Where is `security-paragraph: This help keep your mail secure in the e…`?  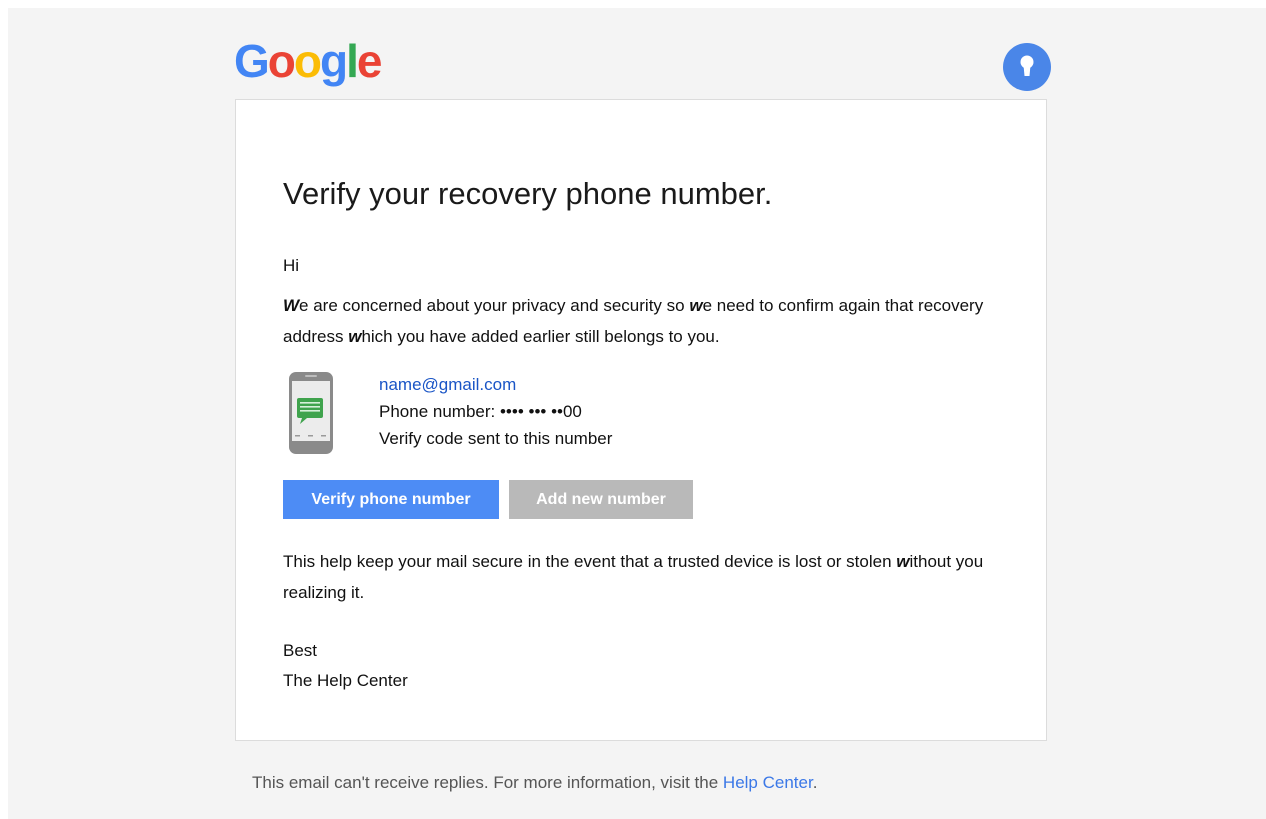
security-paragraph: This help keep your mail secure in the e… is located at coordinates (643, 577).